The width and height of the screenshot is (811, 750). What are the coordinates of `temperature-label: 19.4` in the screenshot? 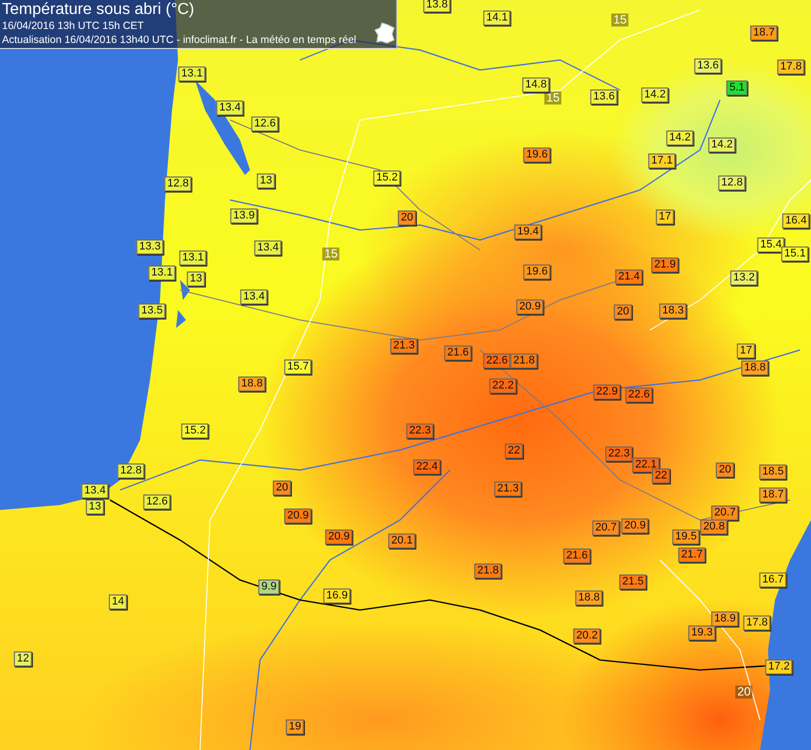 It's located at (528, 232).